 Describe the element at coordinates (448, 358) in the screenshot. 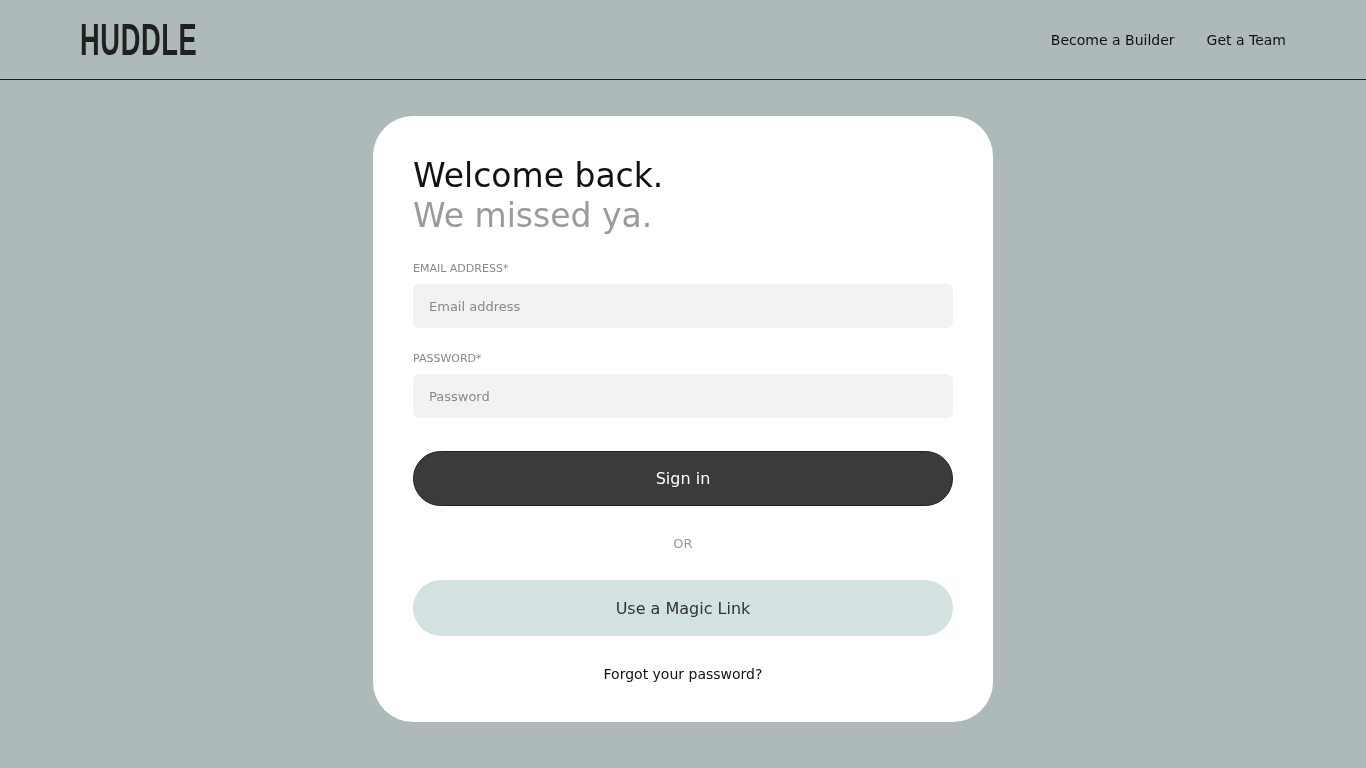

I see `field-label: PASSWORD*` at that location.